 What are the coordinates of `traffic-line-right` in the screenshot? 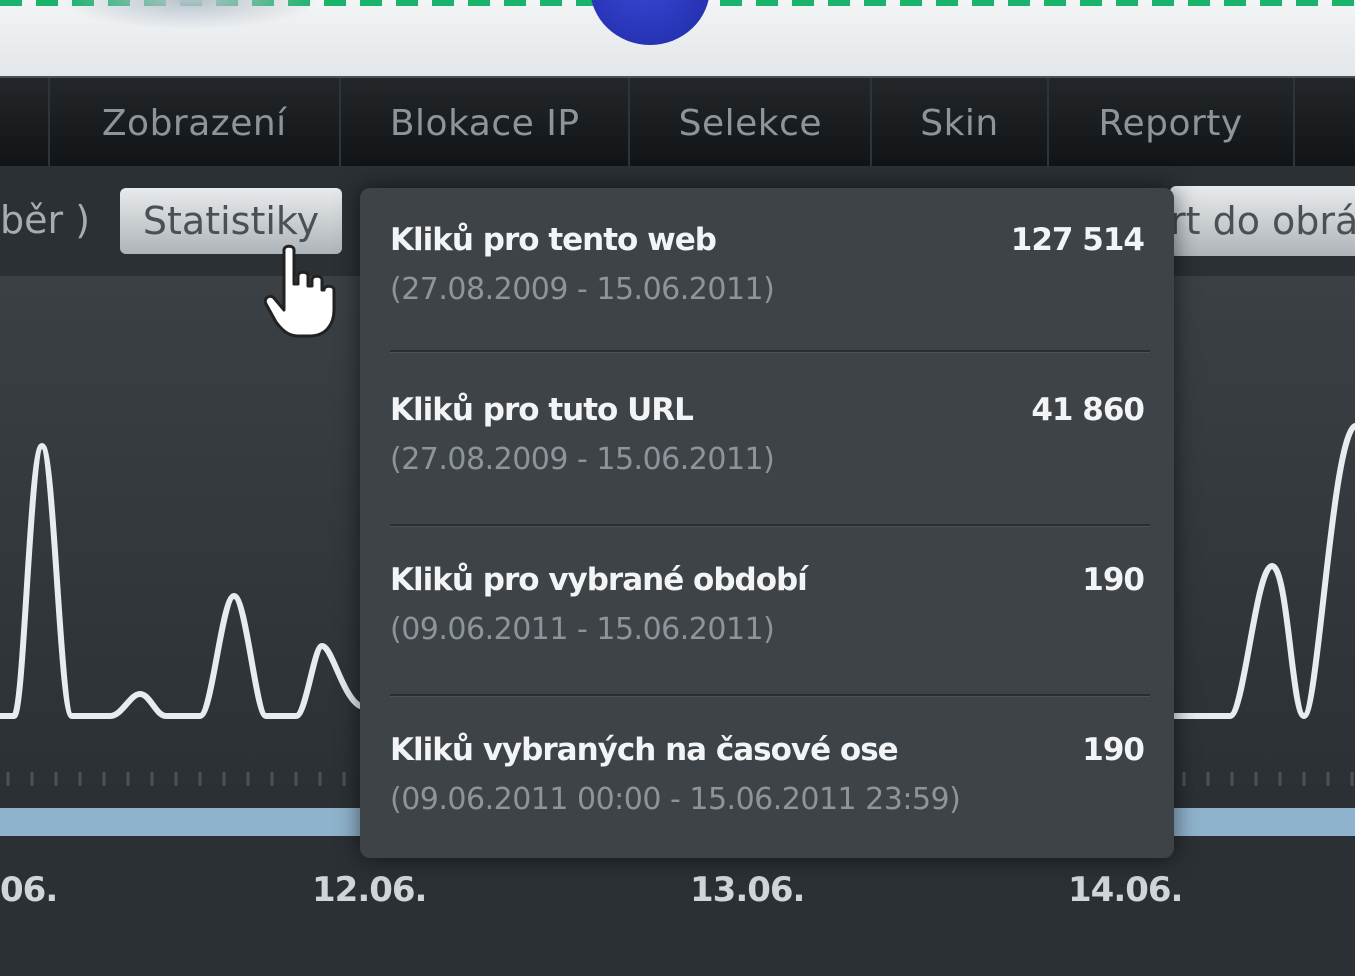 It's located at (1263, 571).